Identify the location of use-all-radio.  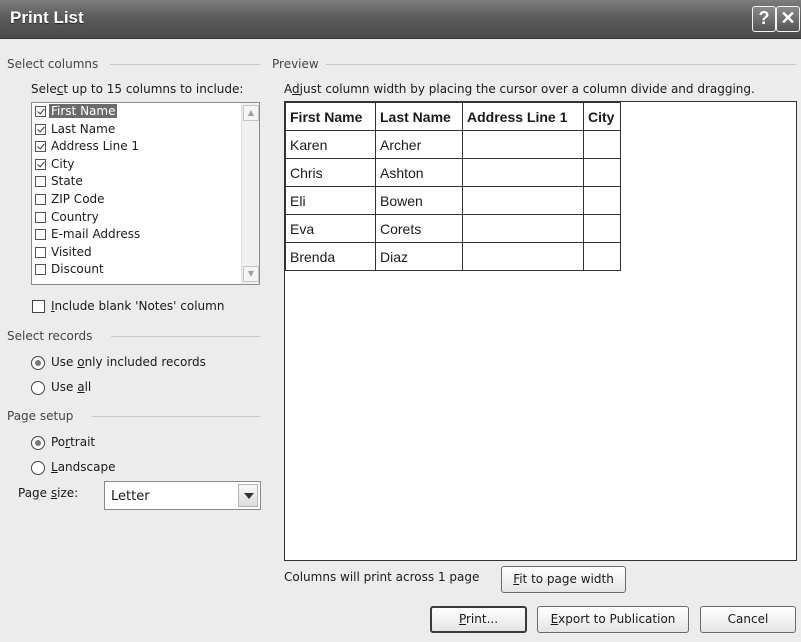
(38, 388).